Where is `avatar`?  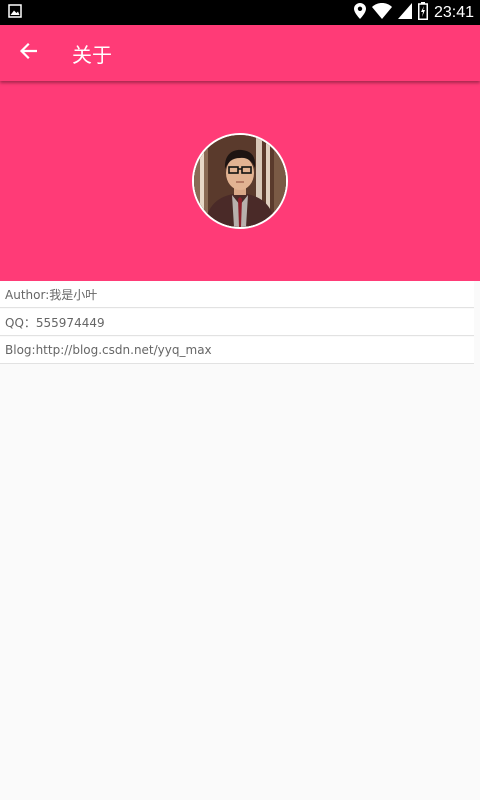 avatar is located at coordinates (240, 181).